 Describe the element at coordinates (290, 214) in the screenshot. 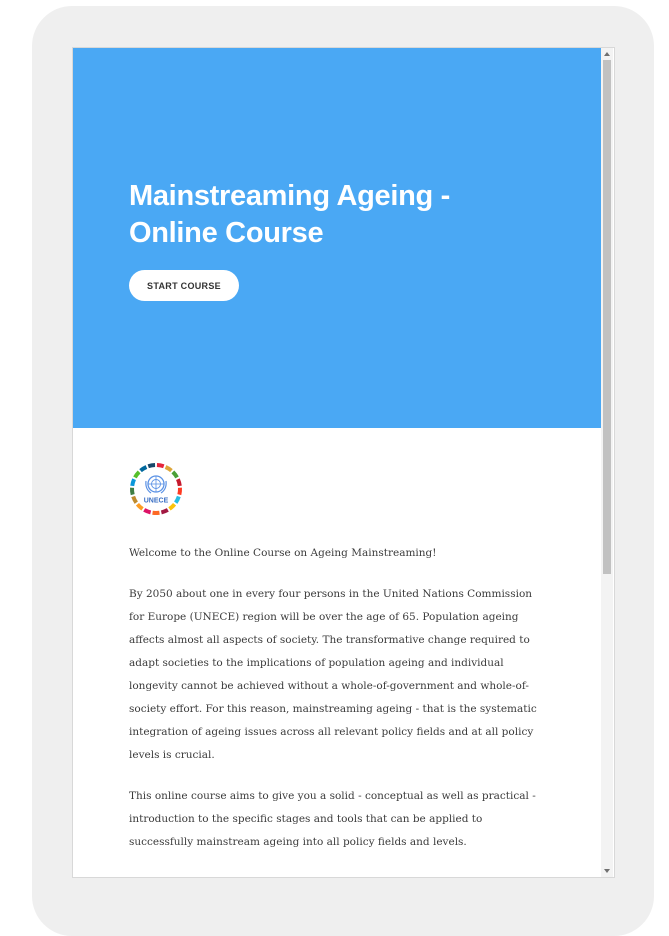

I see `course-title: Mainstreaming Ageing - Online Course` at that location.